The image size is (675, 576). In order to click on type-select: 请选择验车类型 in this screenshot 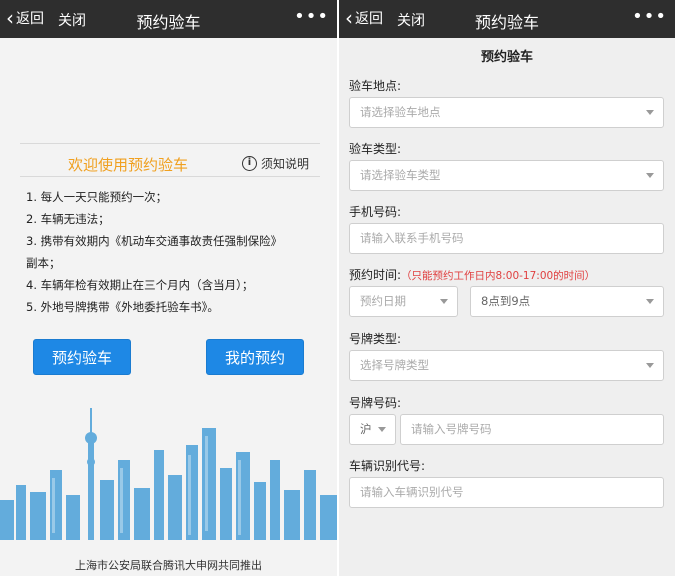, I will do `click(506, 175)`.